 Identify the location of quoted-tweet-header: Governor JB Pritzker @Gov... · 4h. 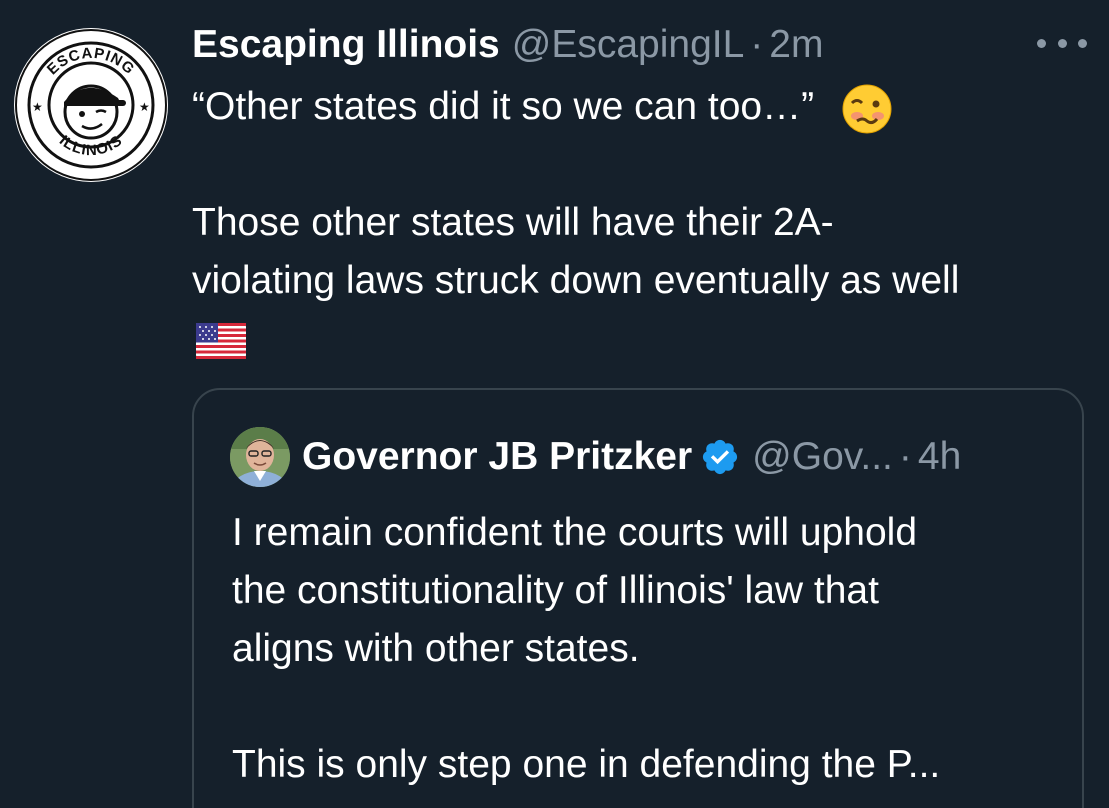
(631, 457).